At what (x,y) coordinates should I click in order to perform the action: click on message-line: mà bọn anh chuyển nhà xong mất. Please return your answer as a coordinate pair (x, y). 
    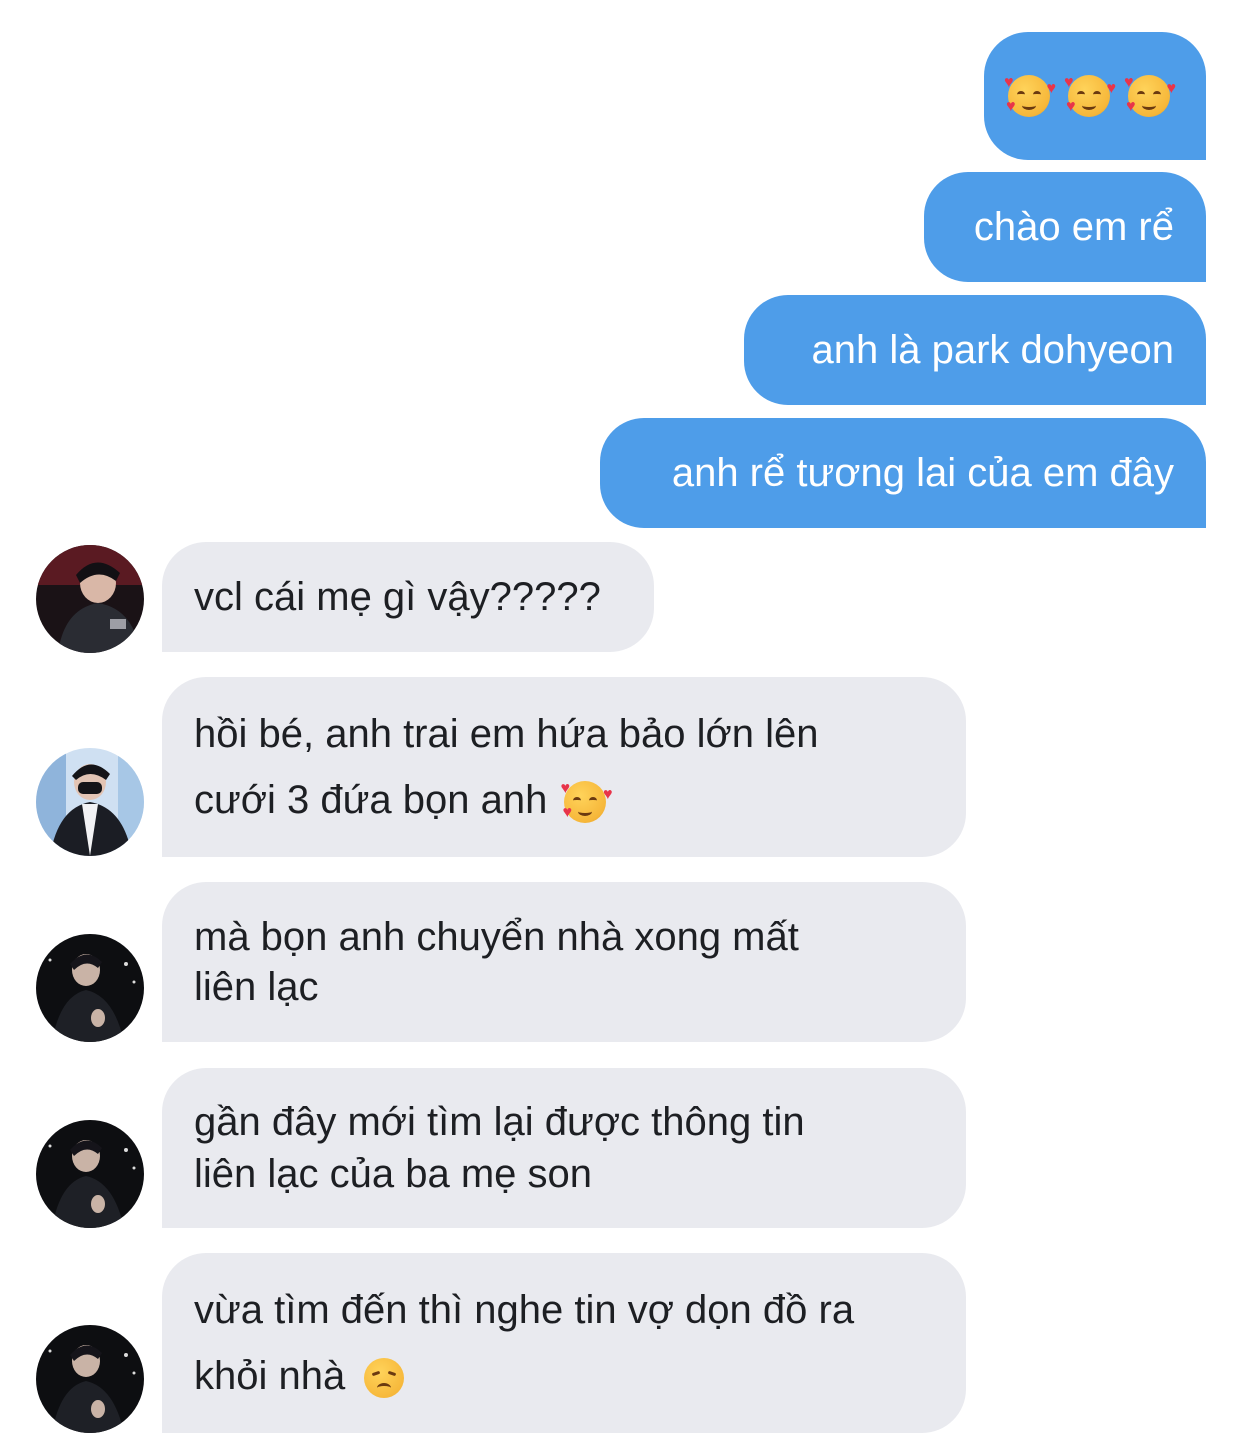
    Looking at the image, I should click on (496, 937).